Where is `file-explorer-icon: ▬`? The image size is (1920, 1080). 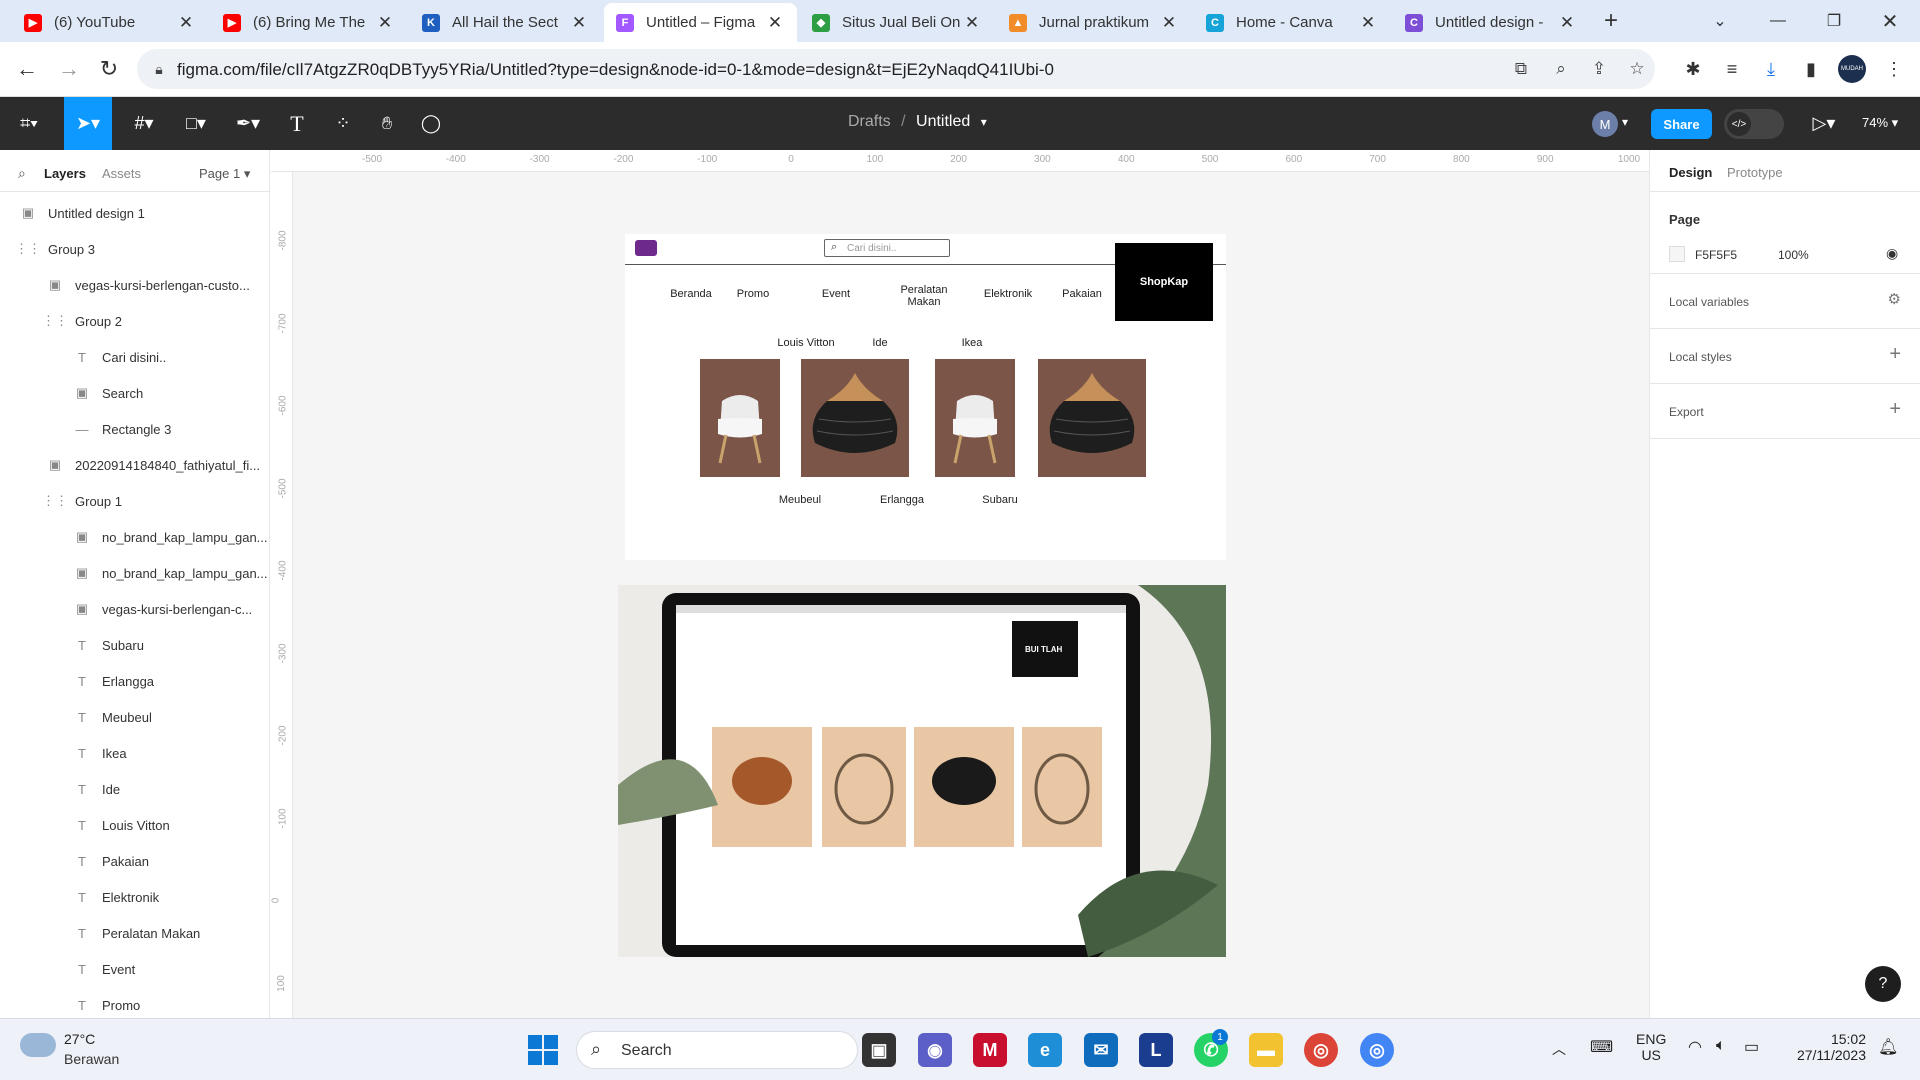
file-explorer-icon: ▬ is located at coordinates (1266, 1050).